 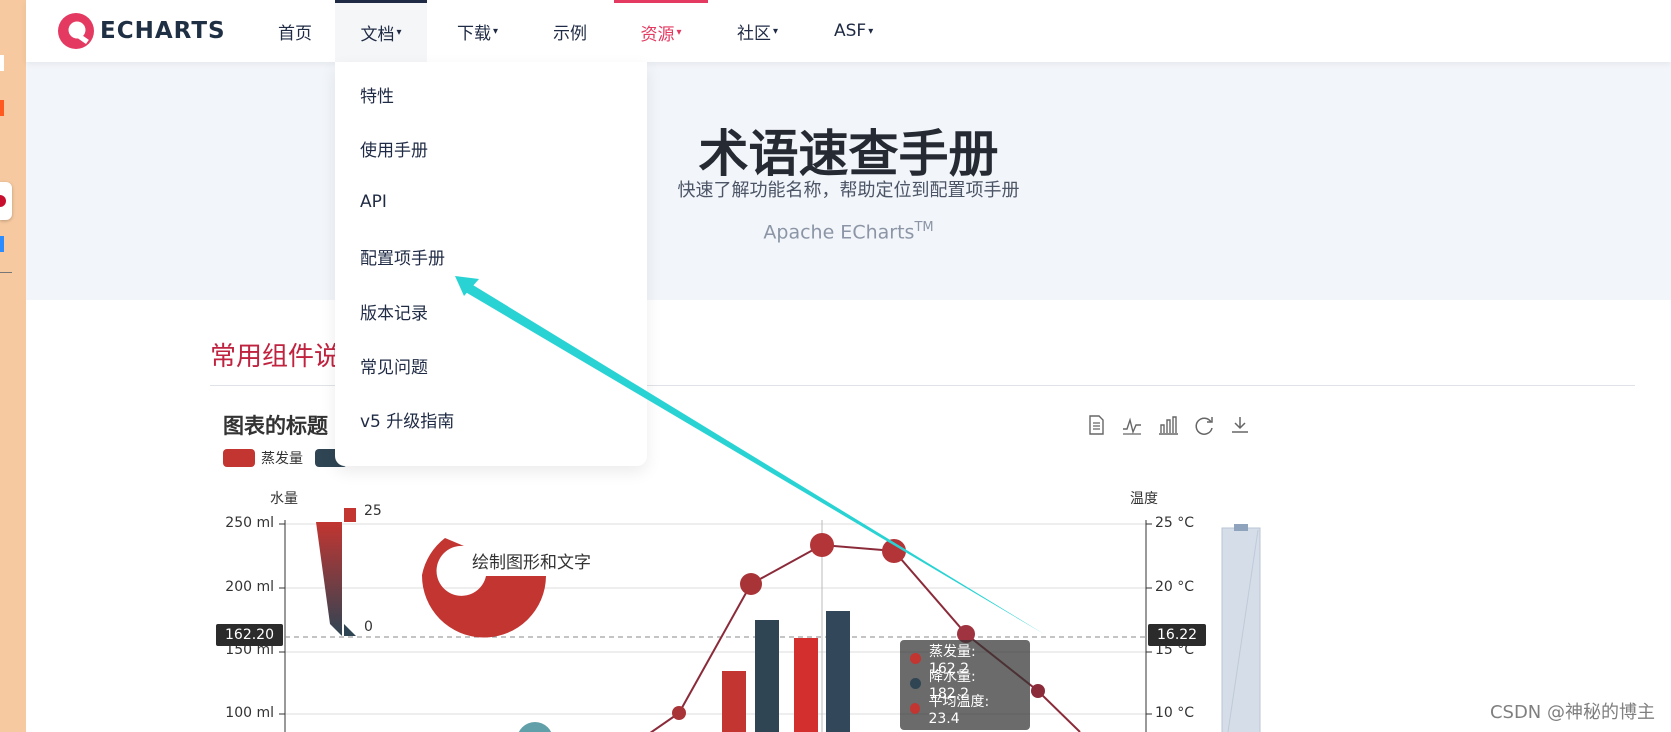 What do you see at coordinates (249, 635) in the screenshot?
I see `axis-pointer-label-left: 162.20` at bounding box center [249, 635].